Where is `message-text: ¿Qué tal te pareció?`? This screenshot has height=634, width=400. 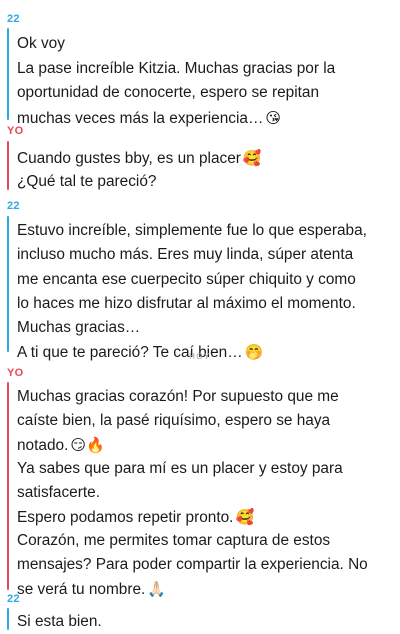 message-text: ¿Qué tal te pareció? is located at coordinates (87, 181).